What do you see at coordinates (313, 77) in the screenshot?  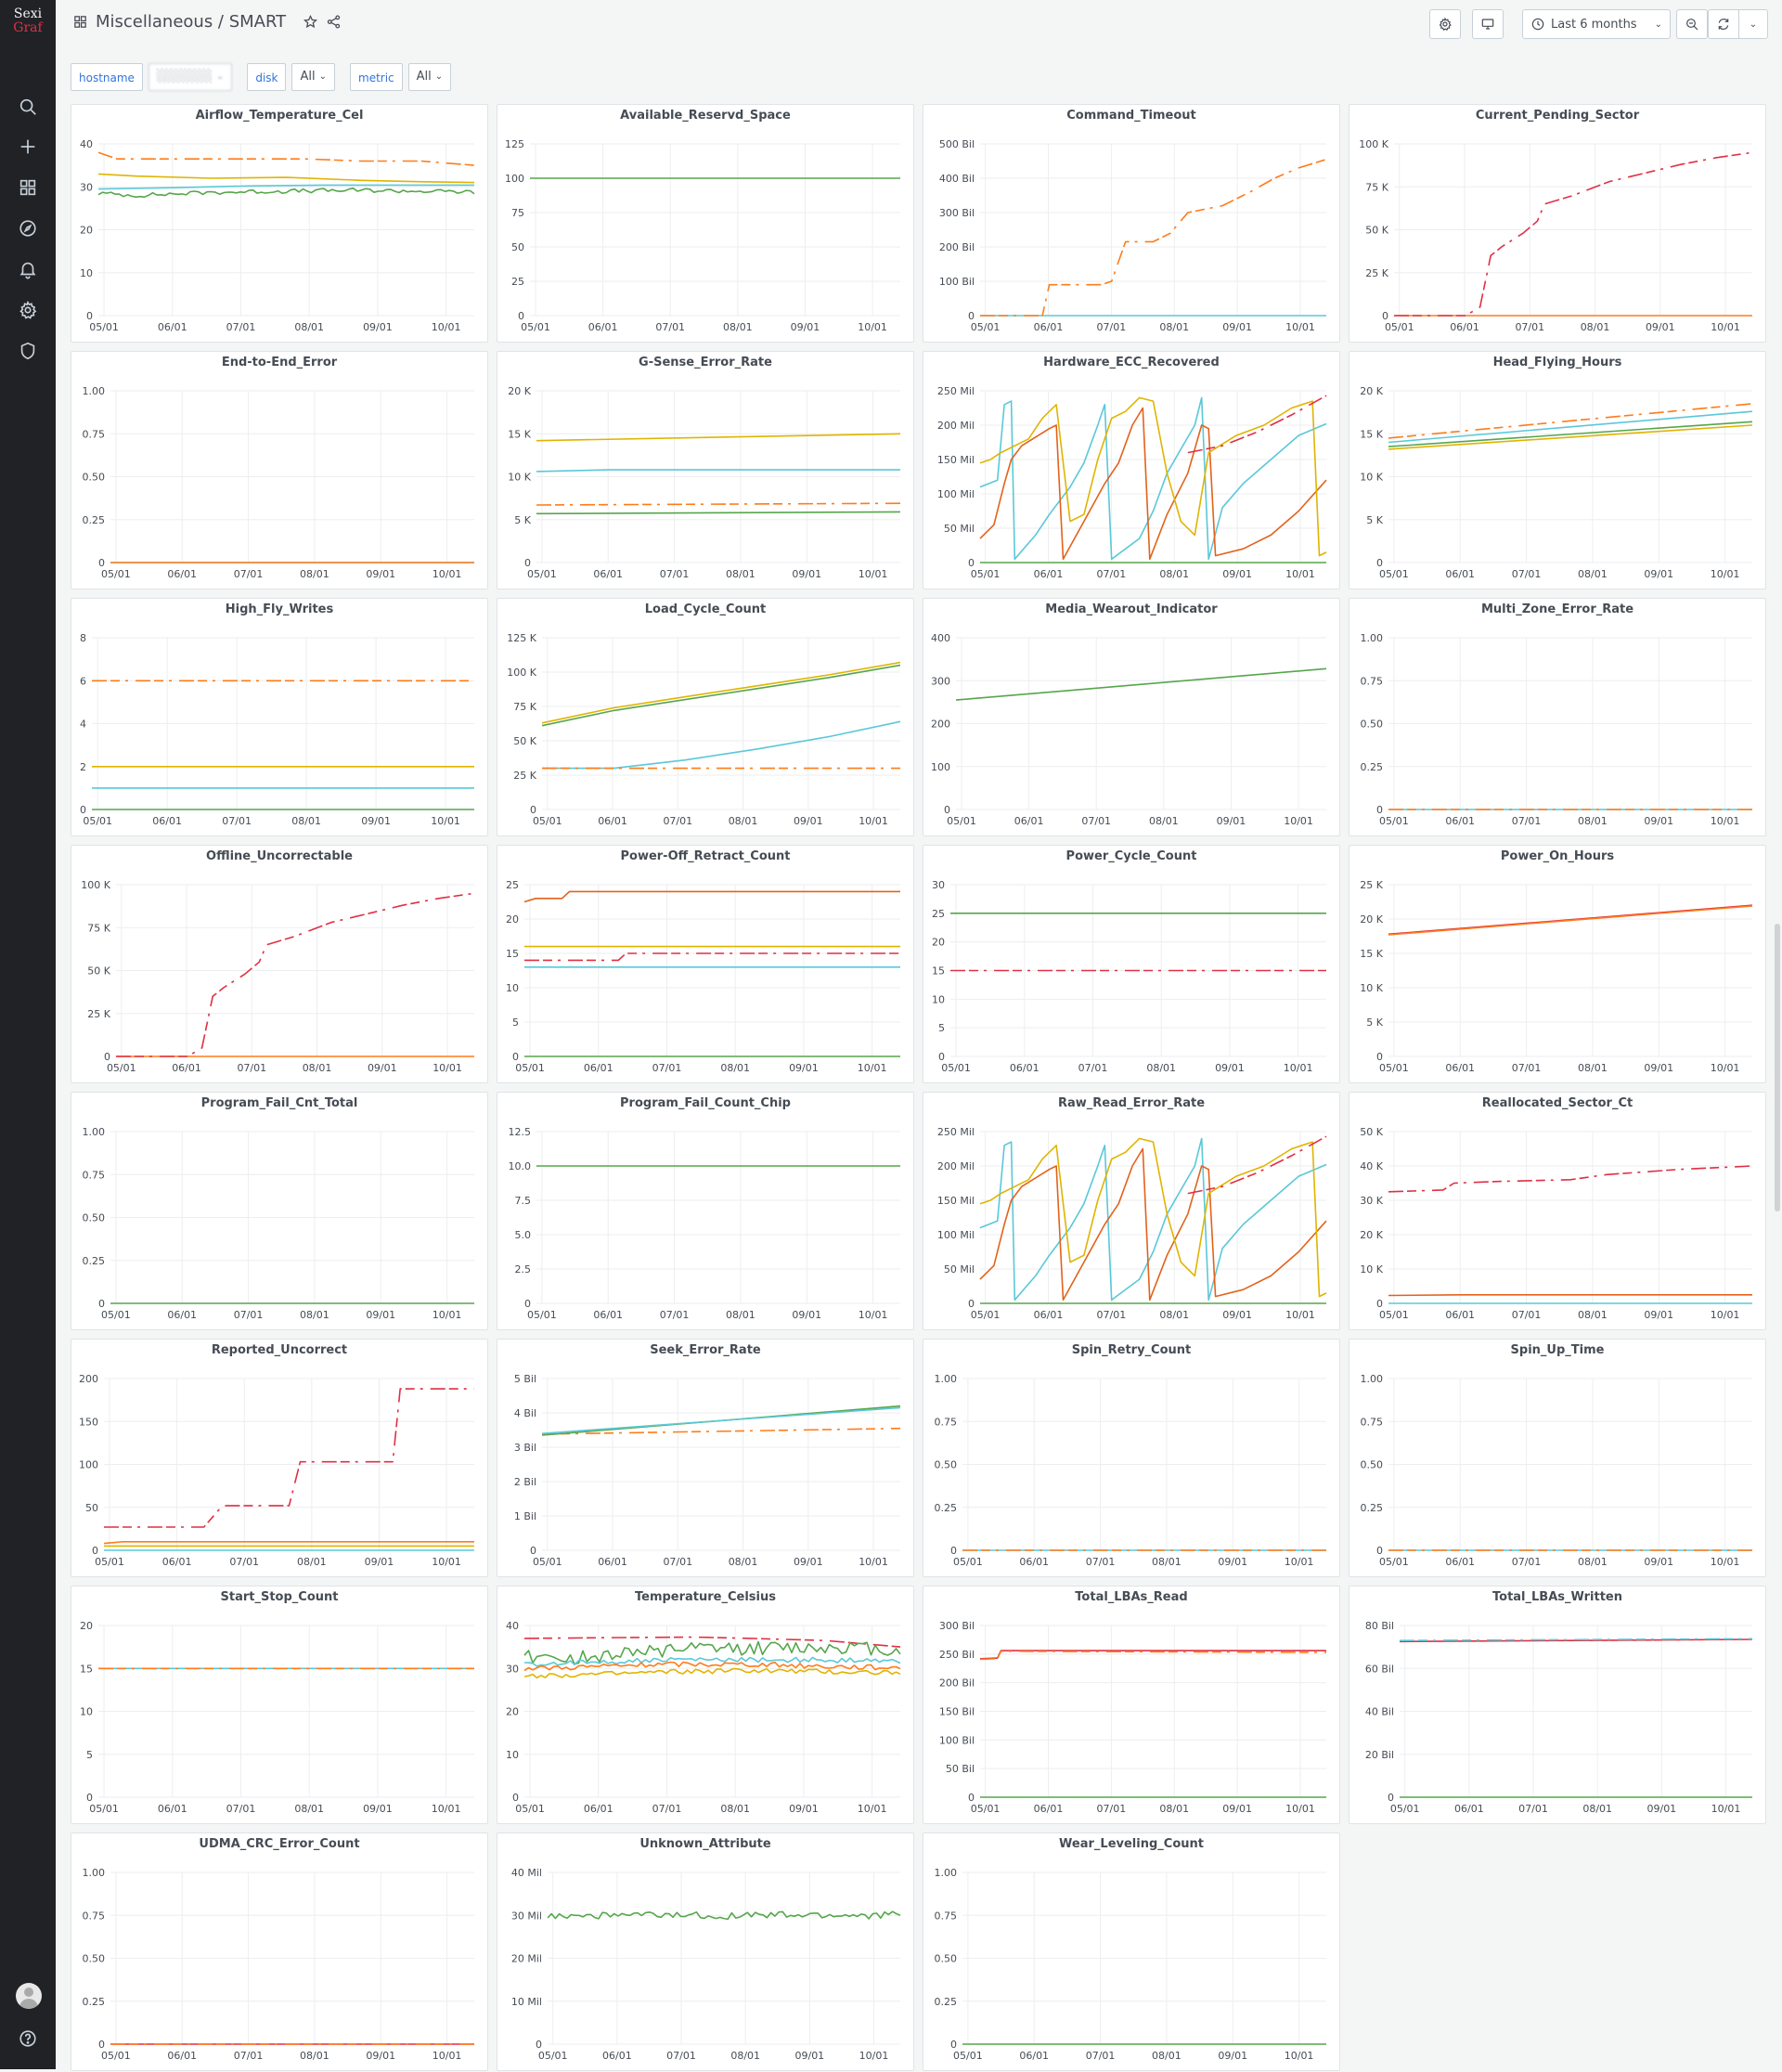 I see `variable-select-disk: All ⌄` at bounding box center [313, 77].